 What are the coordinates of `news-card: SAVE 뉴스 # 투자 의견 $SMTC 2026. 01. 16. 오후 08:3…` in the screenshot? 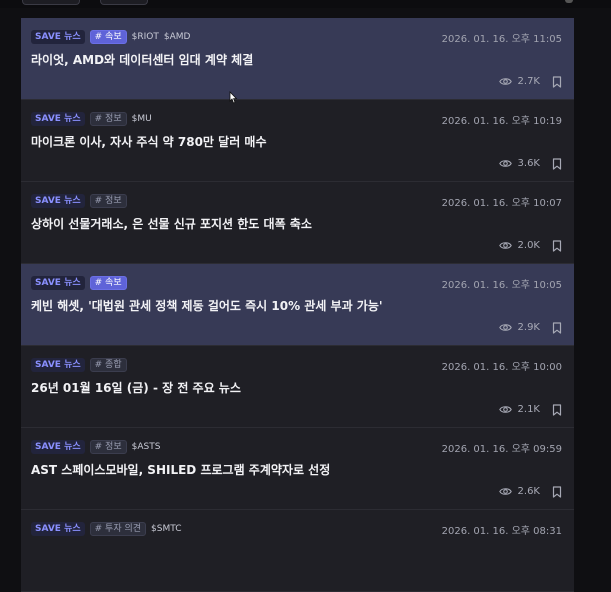 It's located at (297, 551).